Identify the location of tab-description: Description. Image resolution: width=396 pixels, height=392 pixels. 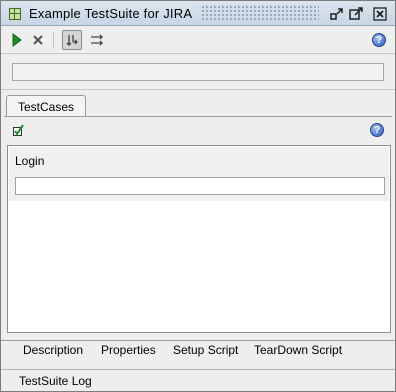
(53, 350).